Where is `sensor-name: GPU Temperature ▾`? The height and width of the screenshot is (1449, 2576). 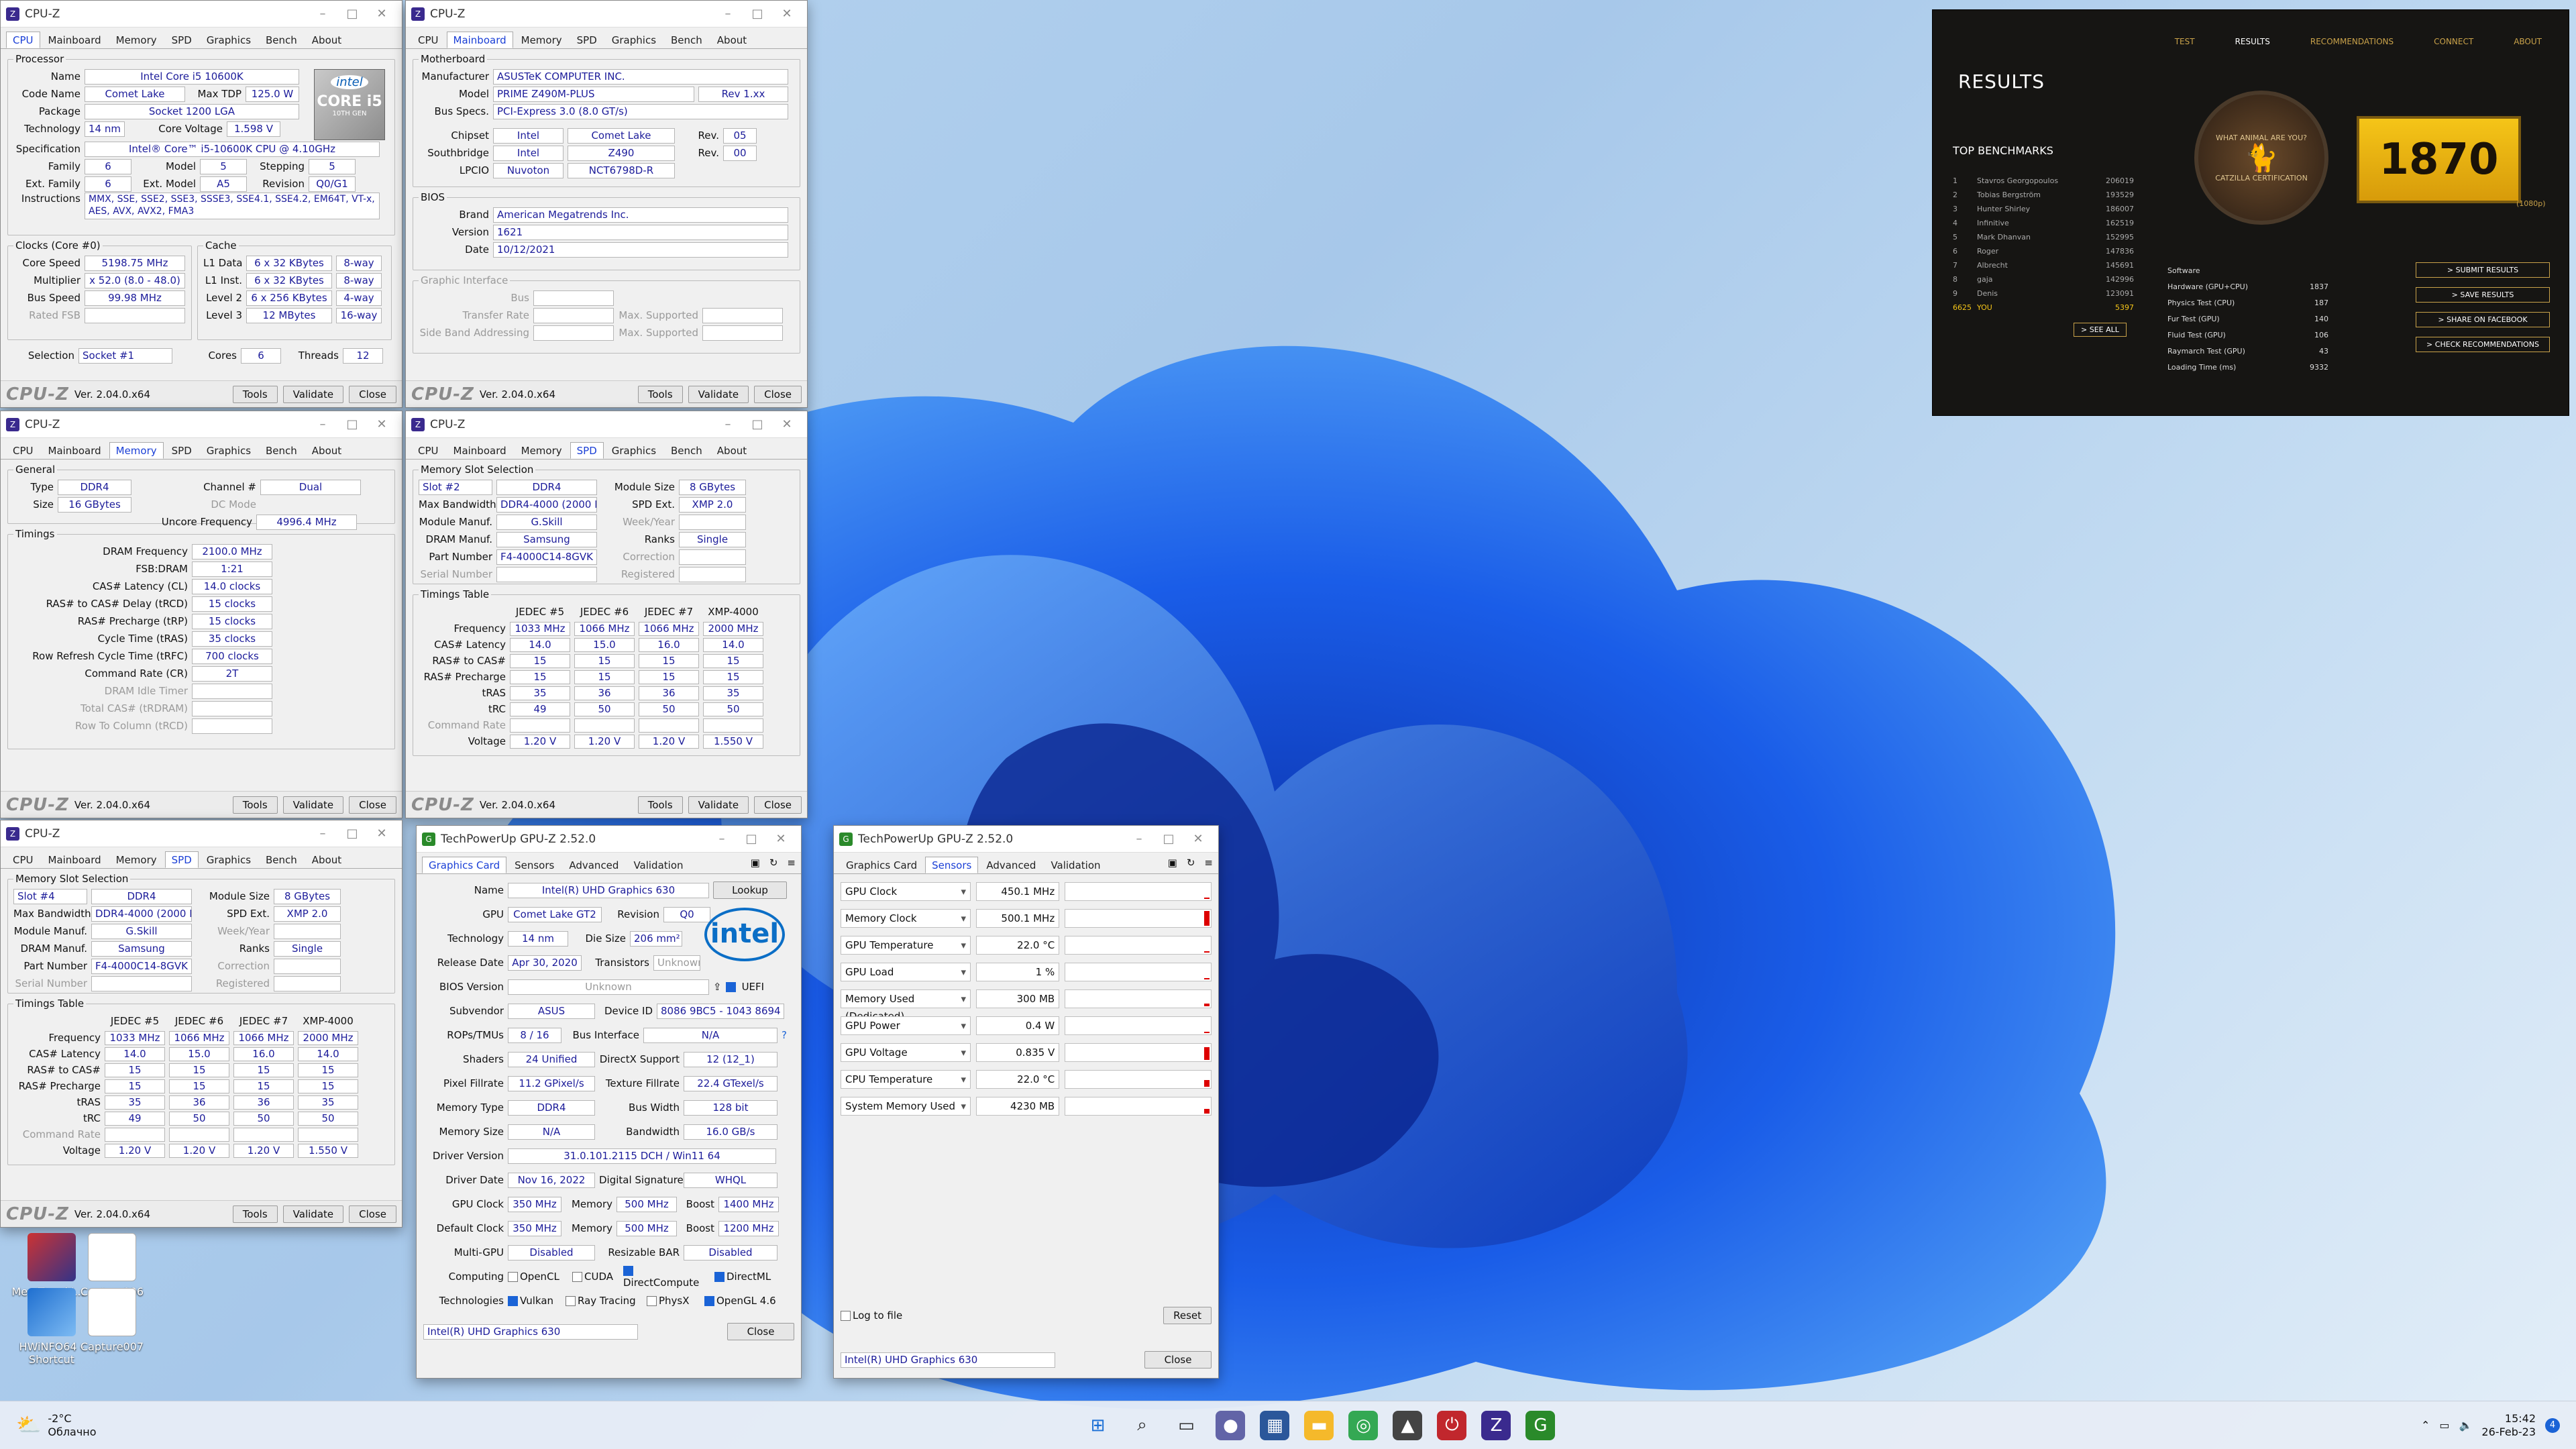
sensor-name: GPU Temperature ▾ is located at coordinates (906, 945).